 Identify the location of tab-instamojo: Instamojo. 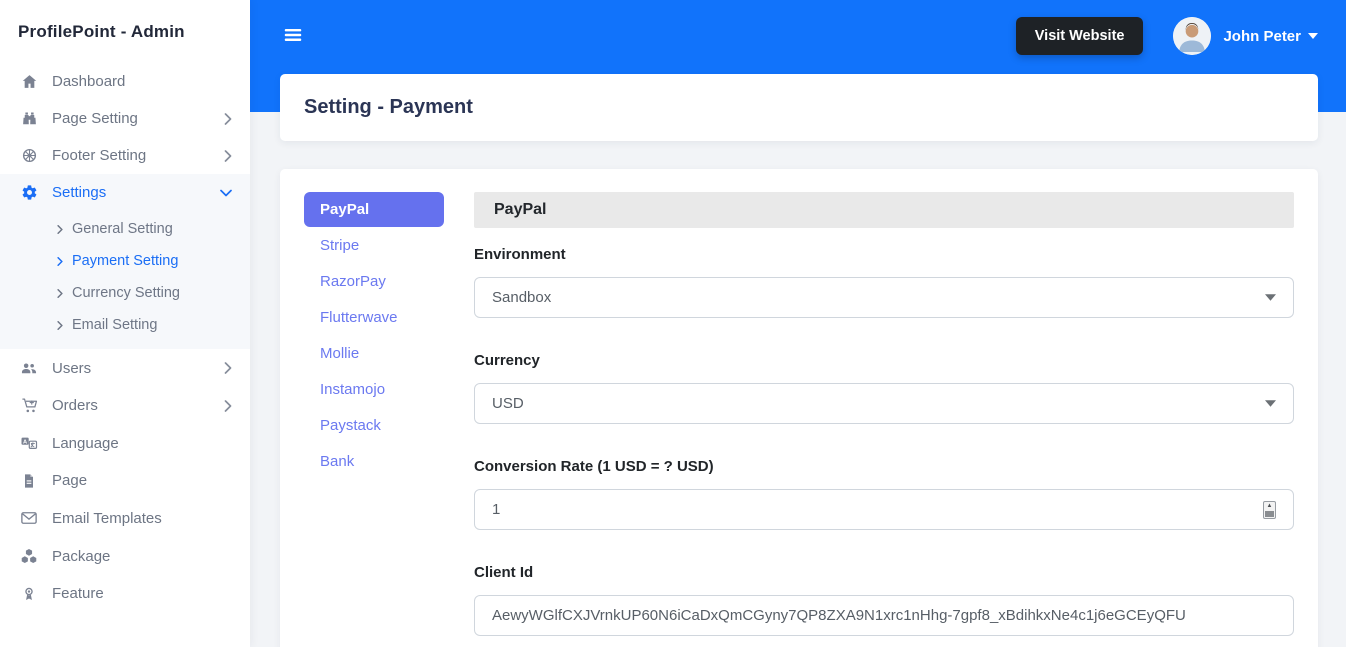
(374, 389).